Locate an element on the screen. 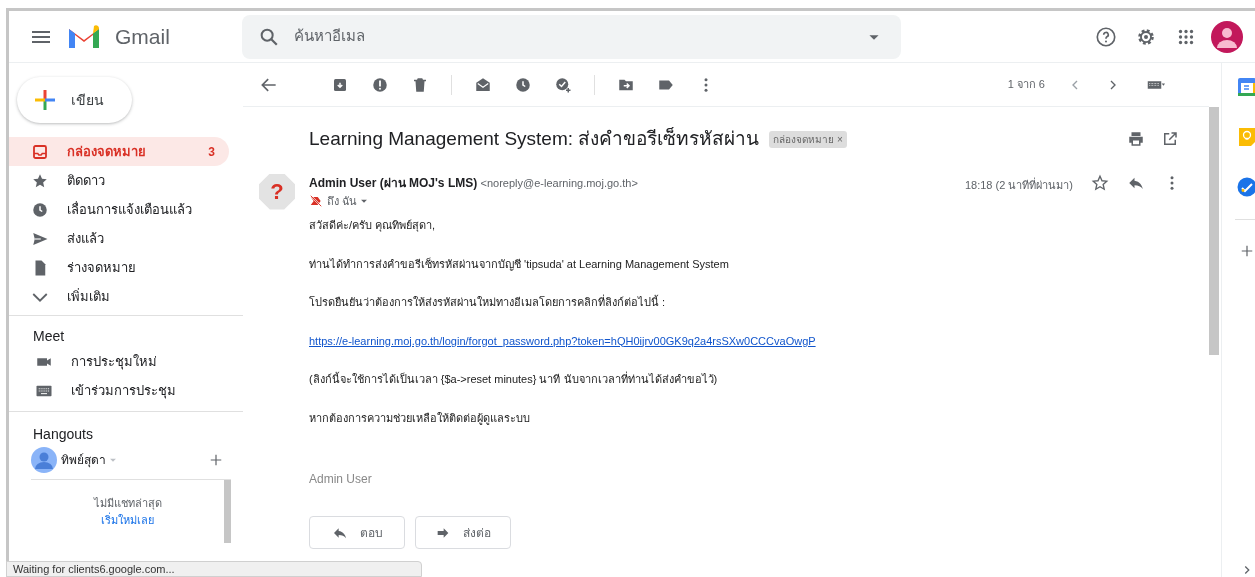 This screenshot has width=1255, height=577. unread-count: 3 is located at coordinates (211, 152).